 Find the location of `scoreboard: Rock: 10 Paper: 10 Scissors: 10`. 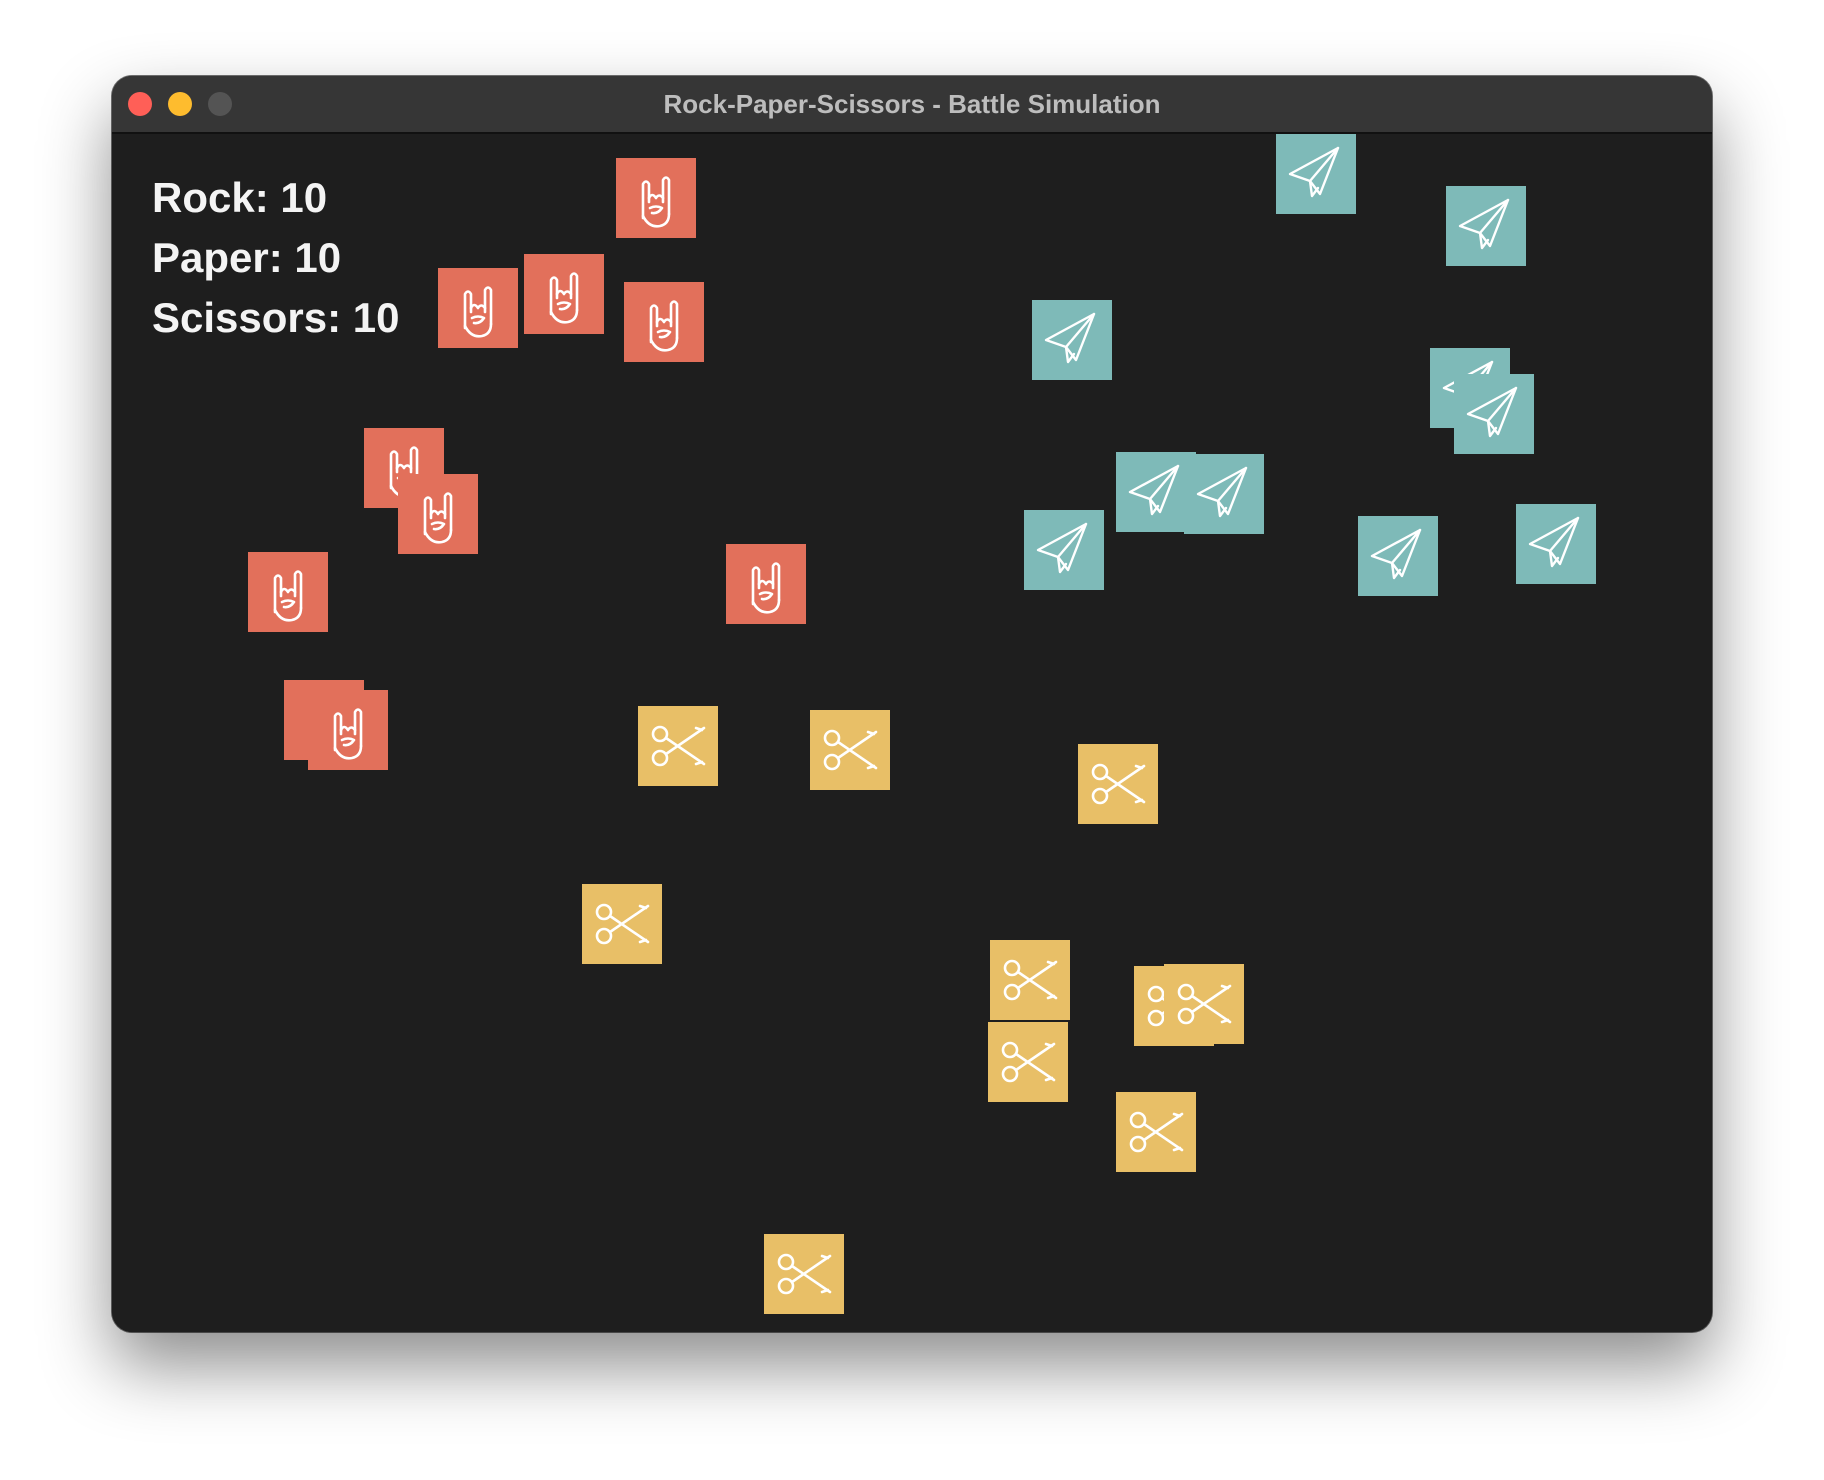

scoreboard: Rock: 10 Paper: 10 Scissors: 10 is located at coordinates (276, 258).